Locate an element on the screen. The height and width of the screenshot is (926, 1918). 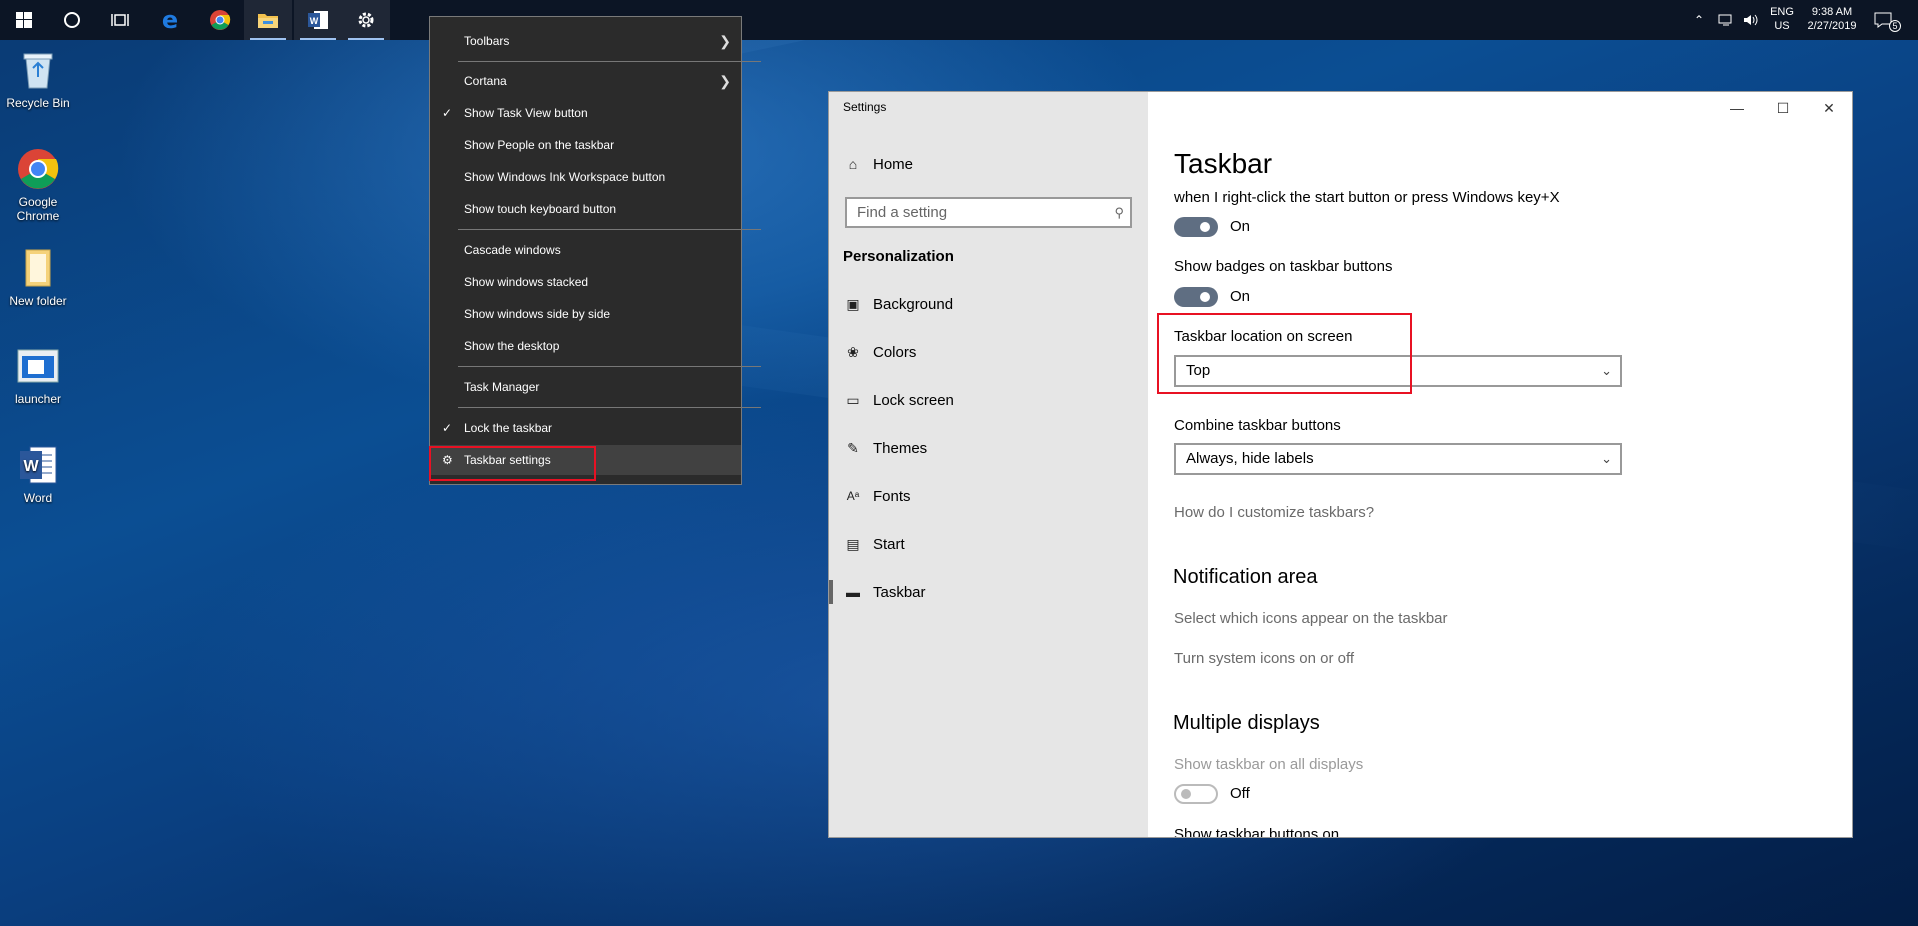
volume-icon is located at coordinates (1751, 20).